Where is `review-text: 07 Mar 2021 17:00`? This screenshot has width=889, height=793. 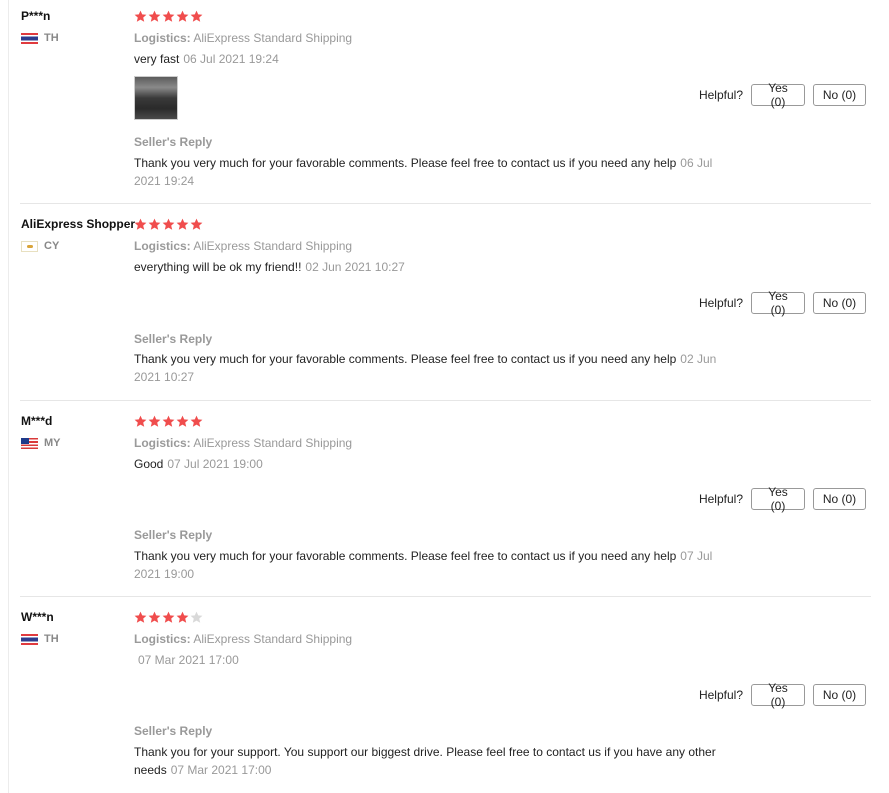 review-text: 07 Mar 2021 17:00 is located at coordinates (186, 660).